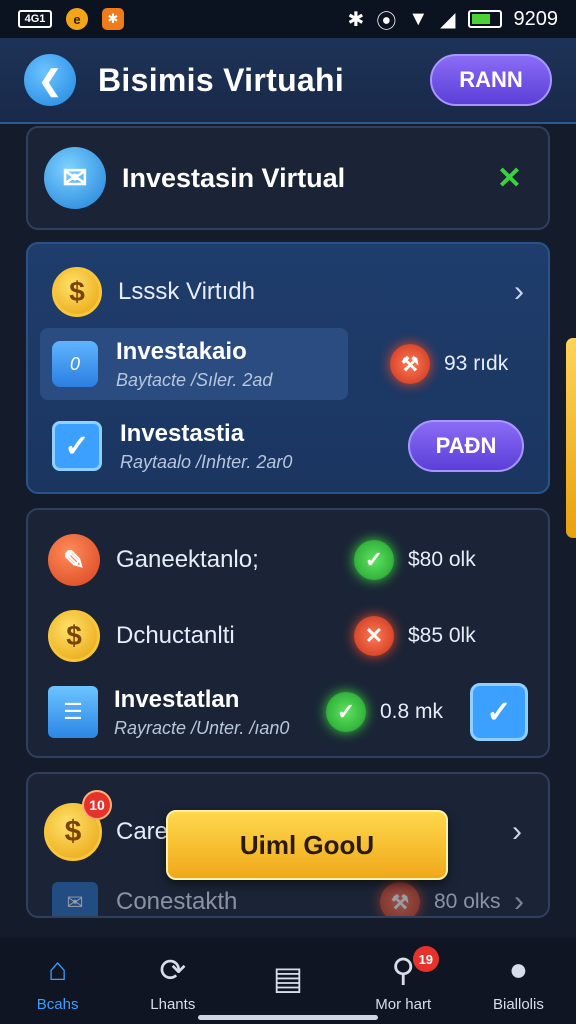 The width and height of the screenshot is (576, 1024). Describe the element at coordinates (467, 901) in the screenshot. I see `item-value: 80 olks` at that location.